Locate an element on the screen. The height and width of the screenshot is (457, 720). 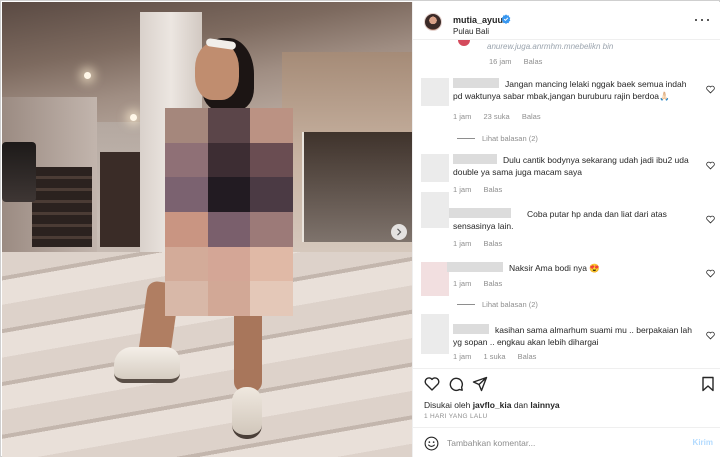
username-link: mutia_ayuu is located at coordinates (478, 20).